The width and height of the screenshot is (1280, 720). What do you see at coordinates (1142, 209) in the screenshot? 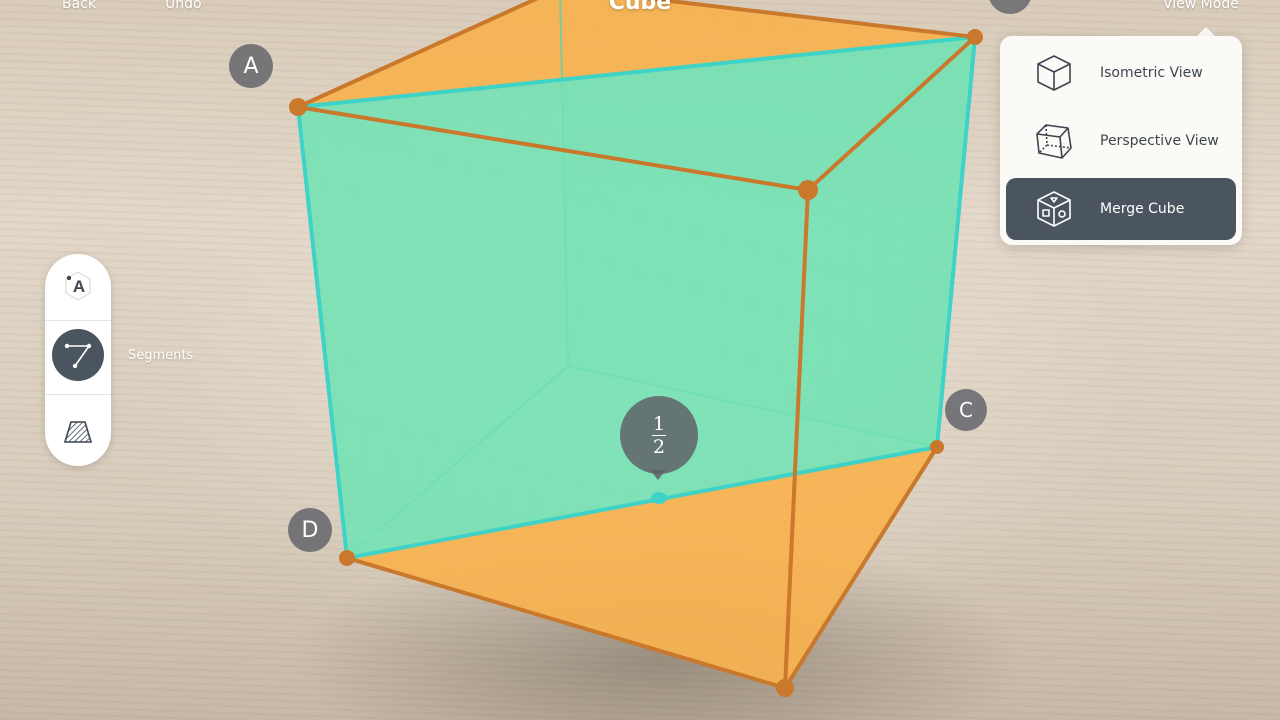
I see `menu-item-label: Merge Cube` at bounding box center [1142, 209].